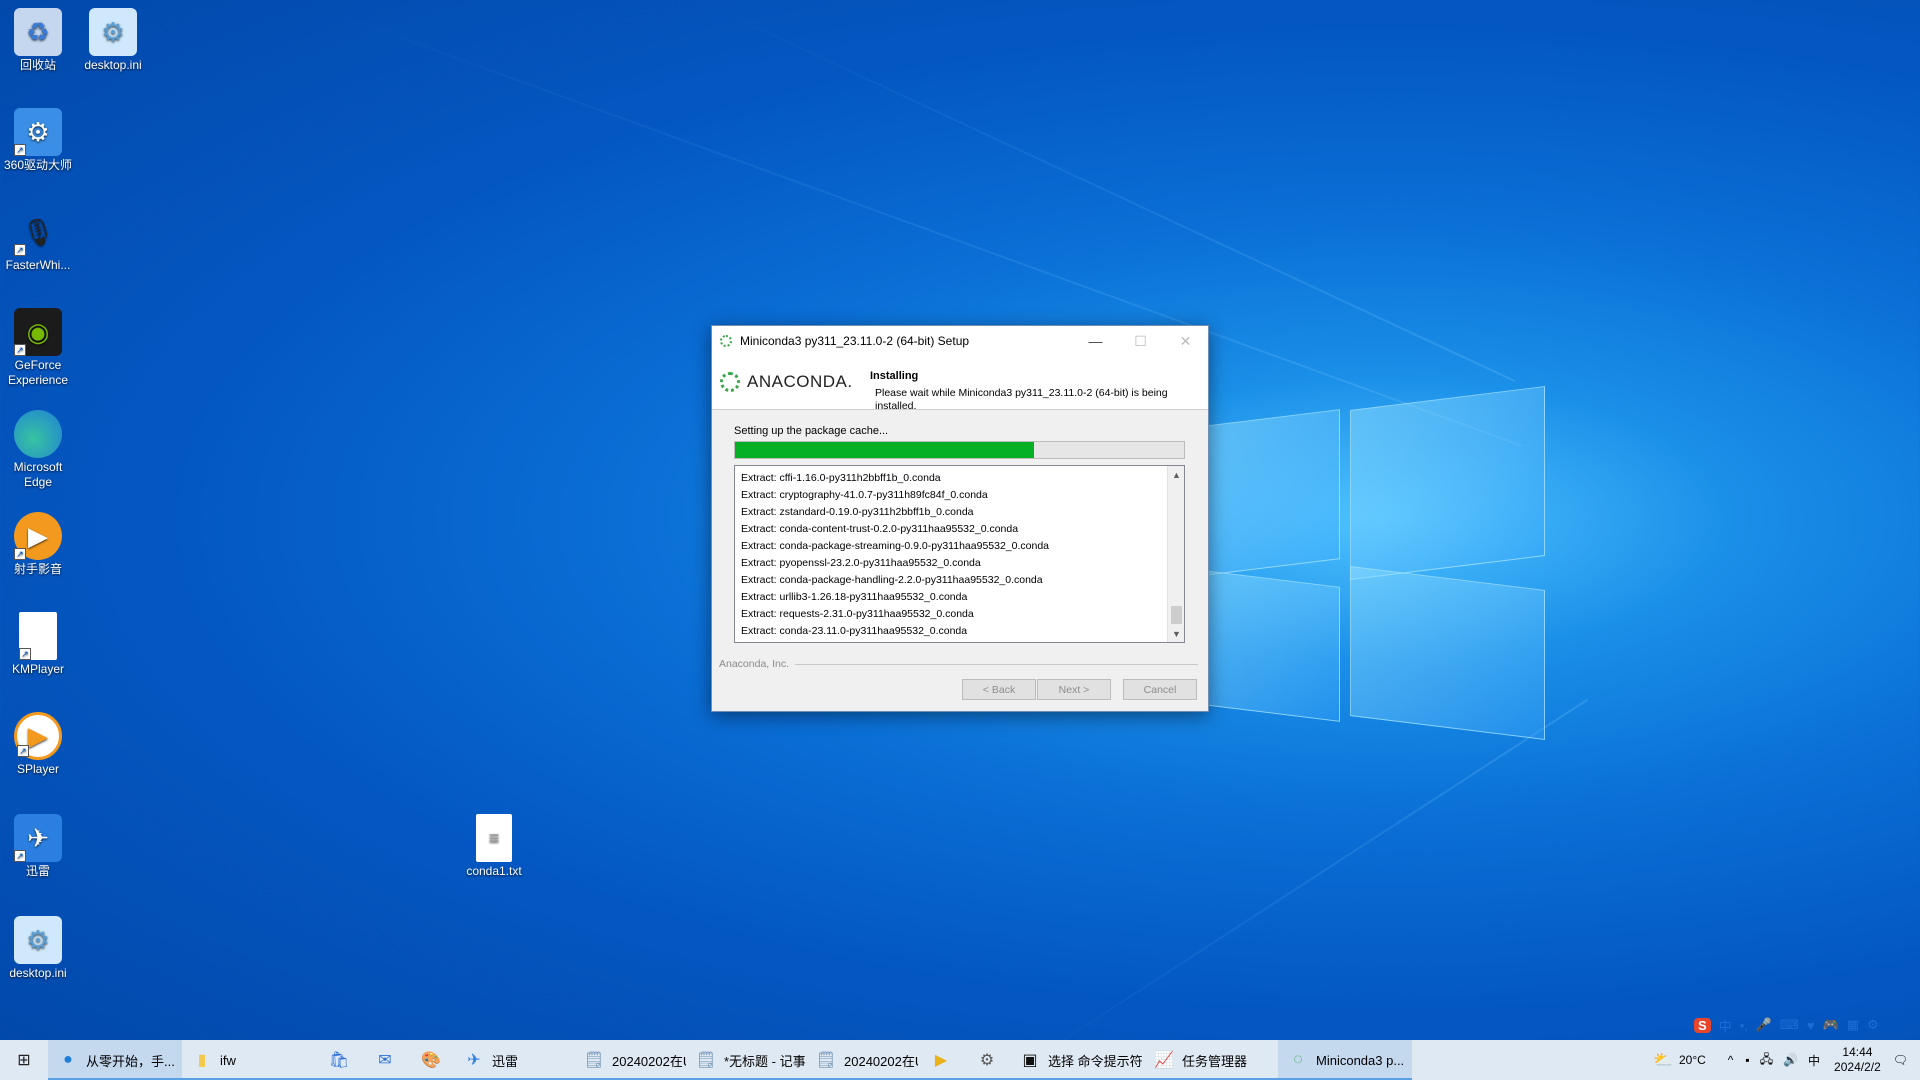  Describe the element at coordinates (959, 450) in the screenshot. I see `progress-bar` at that location.